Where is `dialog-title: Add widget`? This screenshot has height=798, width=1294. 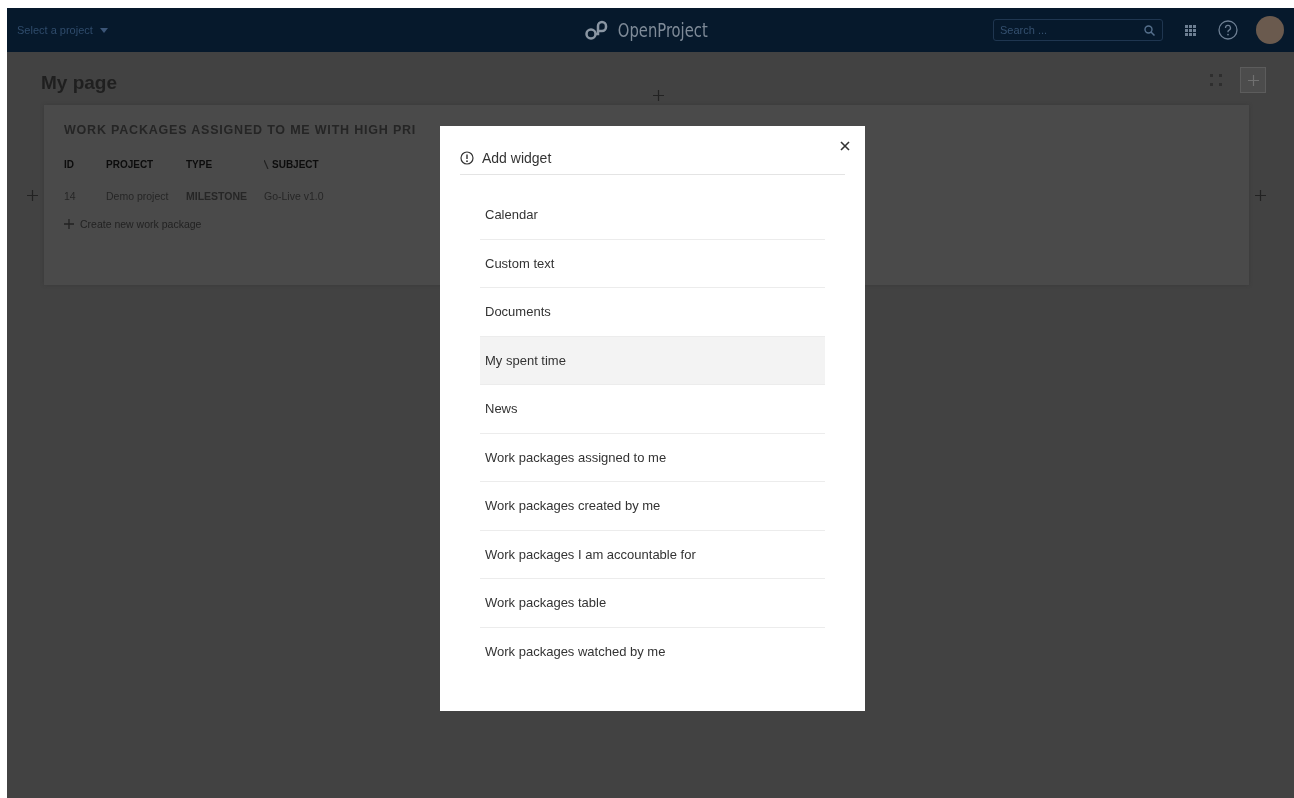
dialog-title: Add widget is located at coordinates (517, 157).